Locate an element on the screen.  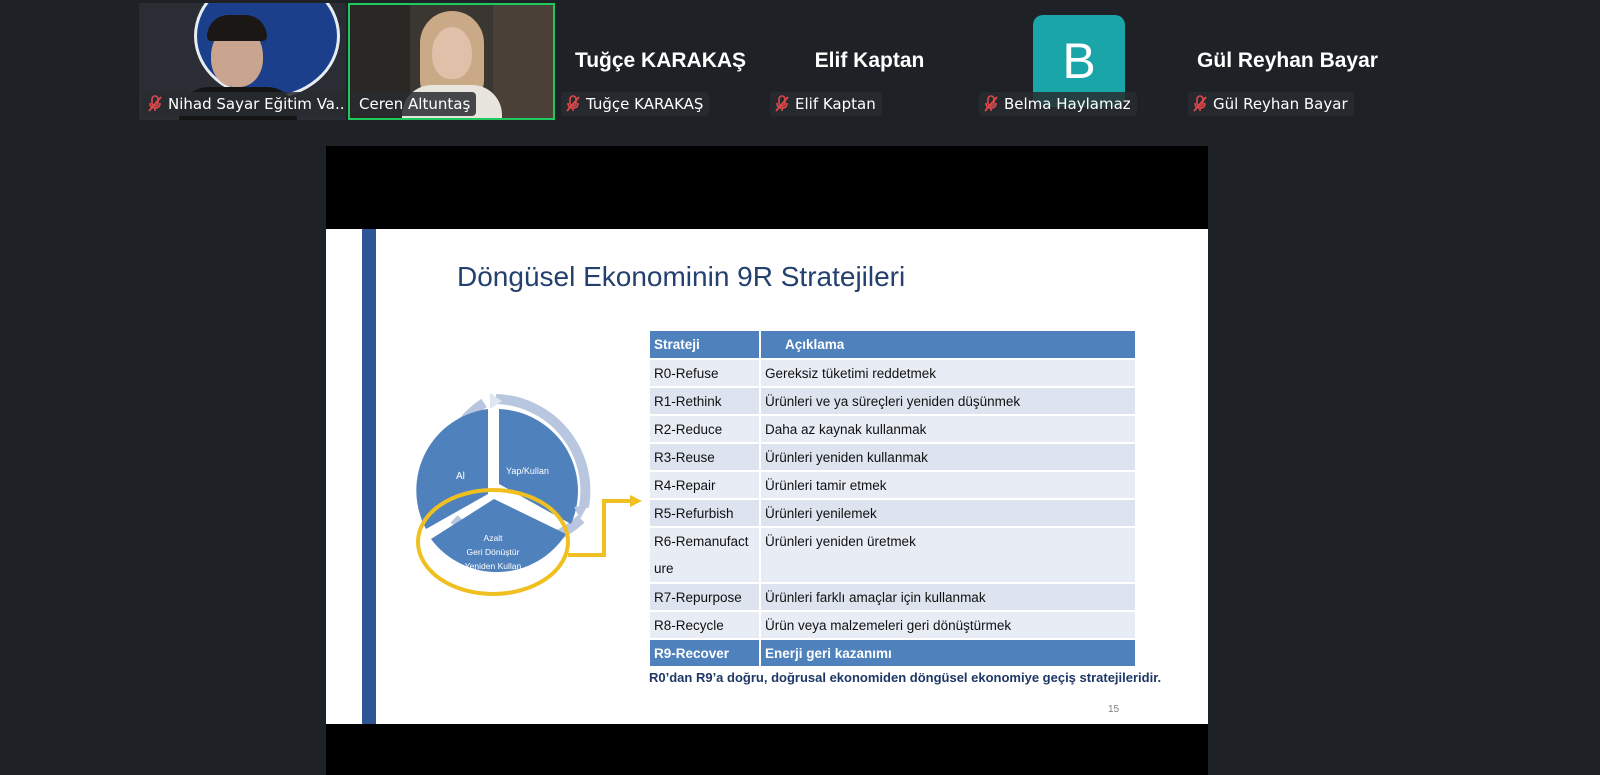
table-row: R3-Reuse Ürünleri yeniden kullanmak is located at coordinates (893, 458).